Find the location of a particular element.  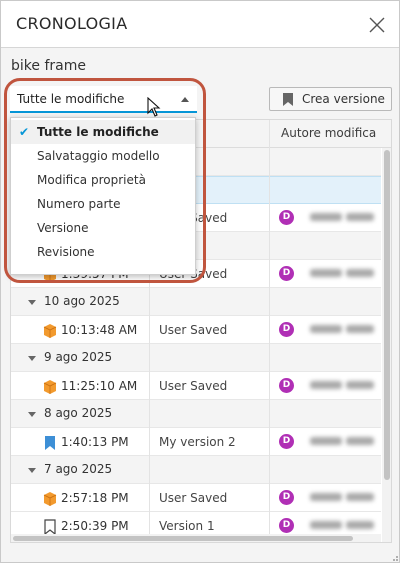

change-time: 10:13:48 AM is located at coordinates (99, 330).